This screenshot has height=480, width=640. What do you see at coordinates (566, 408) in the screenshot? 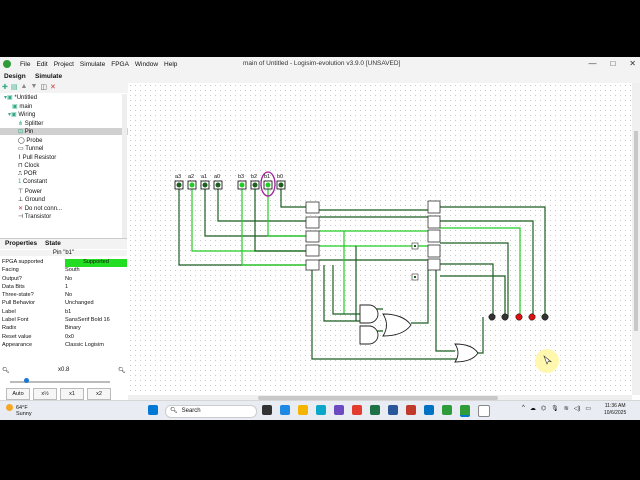
I see `wifi-icon: ≋` at bounding box center [566, 408].